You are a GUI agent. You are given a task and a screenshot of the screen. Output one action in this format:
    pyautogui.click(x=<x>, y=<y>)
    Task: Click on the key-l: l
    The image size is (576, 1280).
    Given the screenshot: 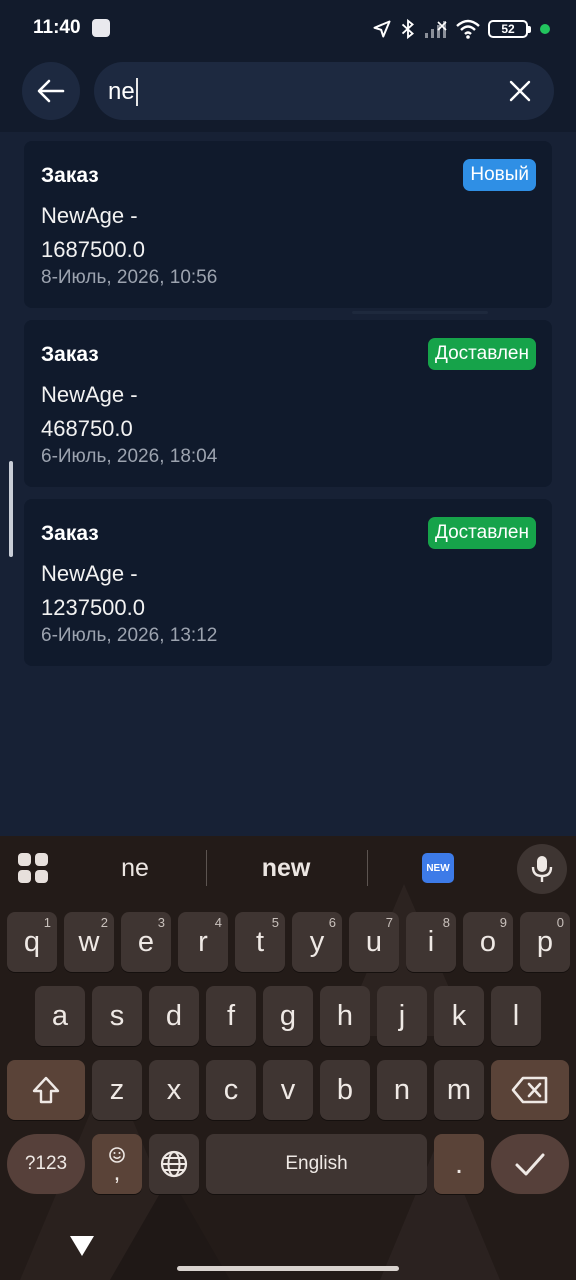 What is the action you would take?
    pyautogui.click(x=516, y=1016)
    